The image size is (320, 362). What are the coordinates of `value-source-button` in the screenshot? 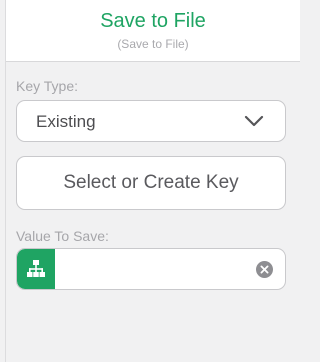 It's located at (36, 269).